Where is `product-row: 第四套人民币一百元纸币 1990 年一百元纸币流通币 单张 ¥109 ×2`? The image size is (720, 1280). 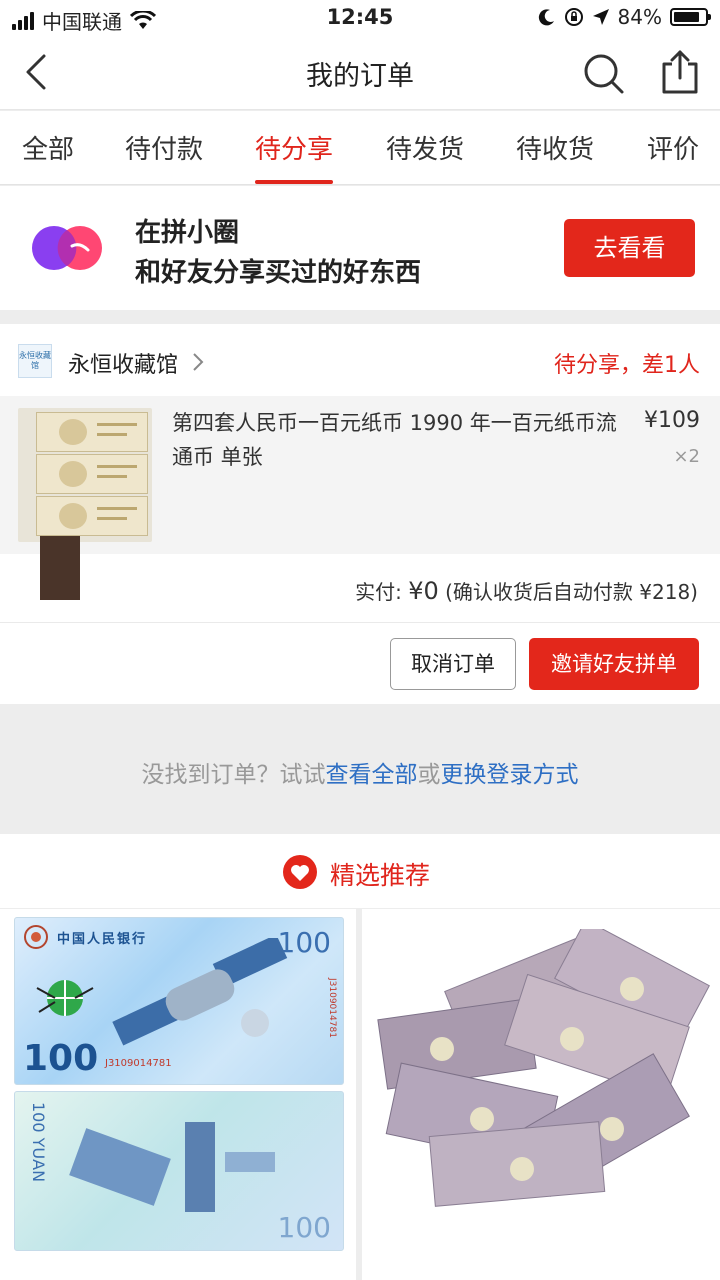
product-row: 第四套人民币一百元纸币 1990 年一百元纸币流通币 单张 ¥109 ×2 is located at coordinates (360, 475).